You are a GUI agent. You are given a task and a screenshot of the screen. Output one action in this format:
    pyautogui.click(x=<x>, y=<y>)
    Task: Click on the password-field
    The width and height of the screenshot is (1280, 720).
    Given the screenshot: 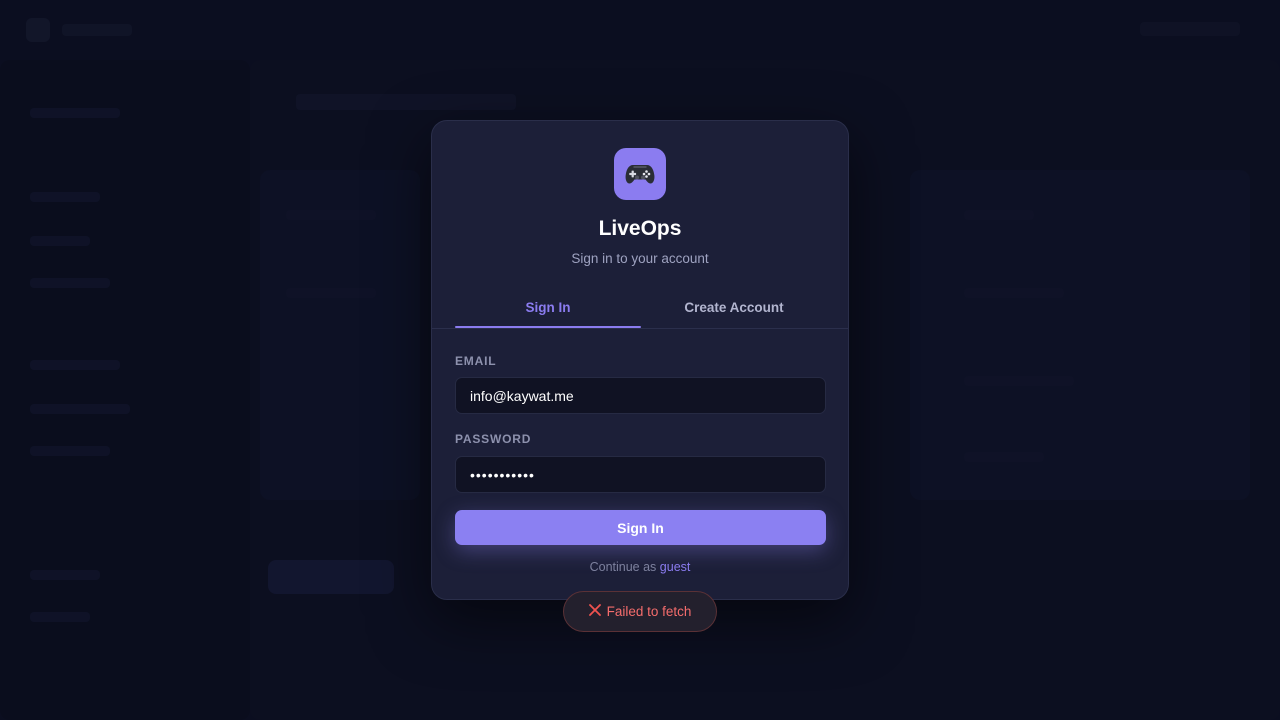 What is the action you would take?
    pyautogui.click(x=640, y=474)
    